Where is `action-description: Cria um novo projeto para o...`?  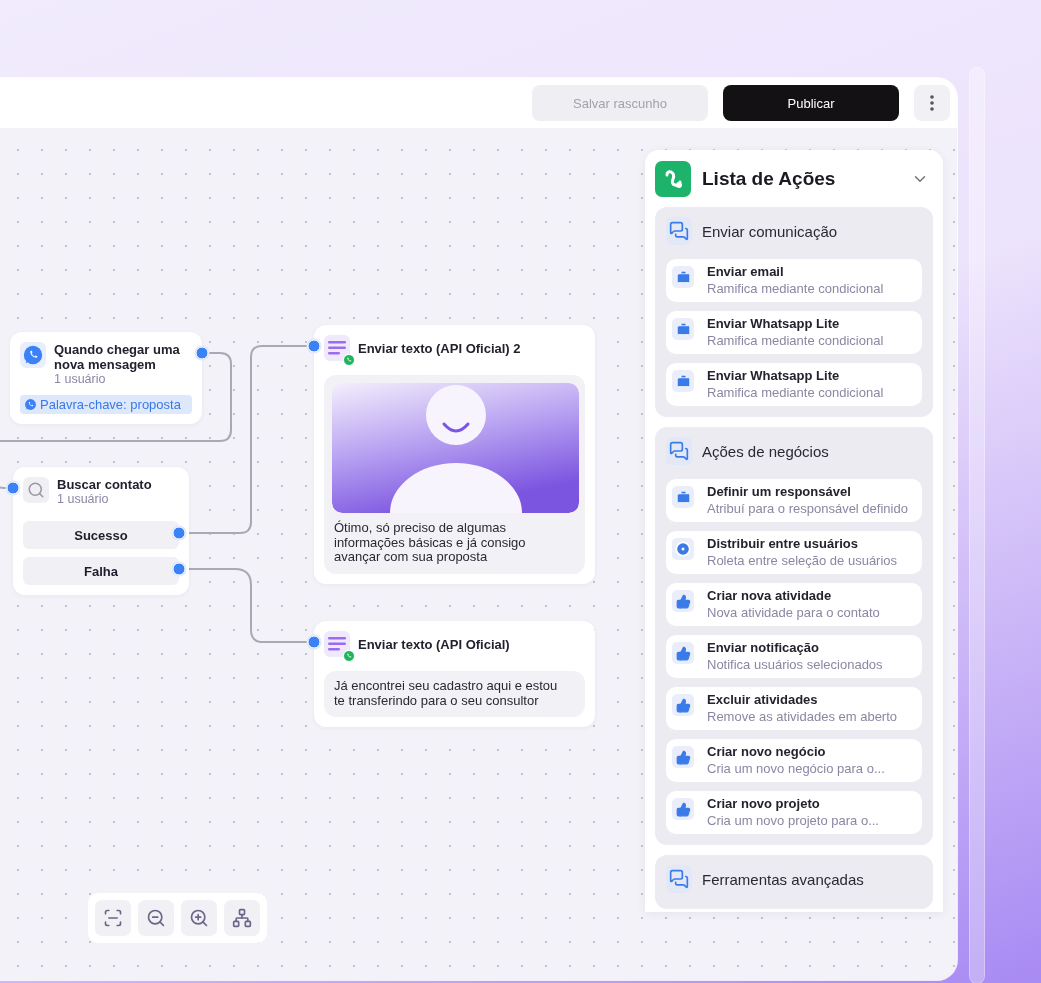 action-description: Cria um novo projeto para o... is located at coordinates (793, 820).